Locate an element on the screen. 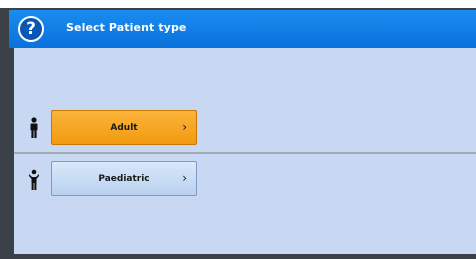 The image size is (476, 259). paediatric-button-label: Paediatric is located at coordinates (124, 178).